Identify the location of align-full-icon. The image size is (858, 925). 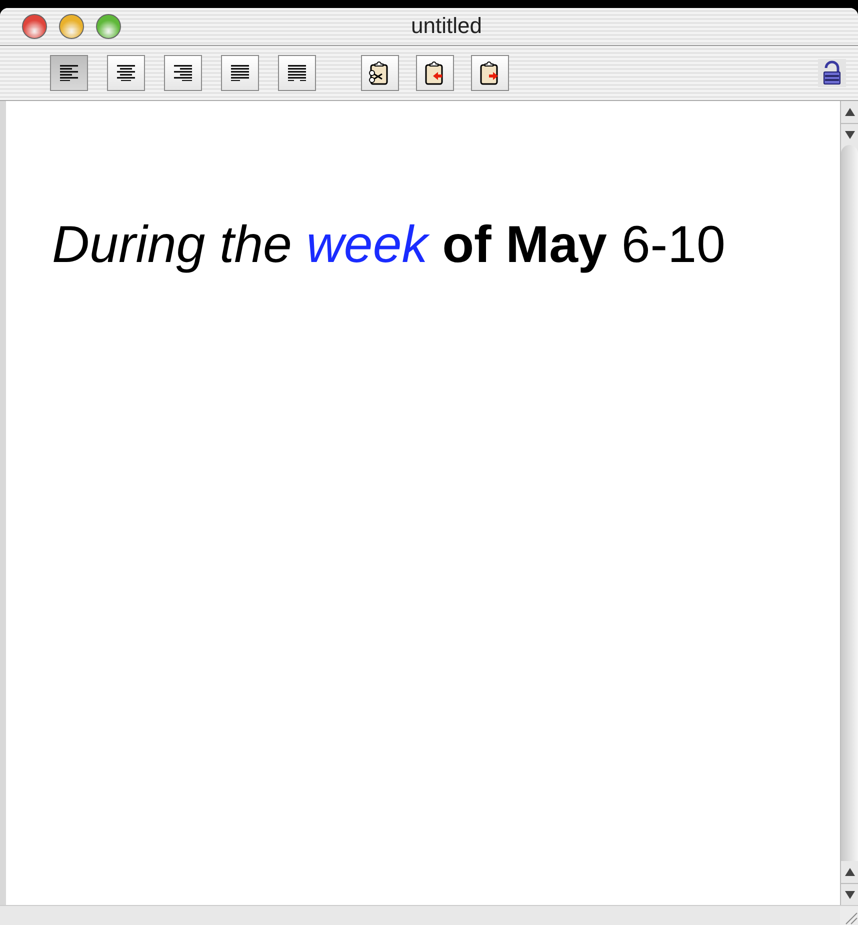
(297, 73).